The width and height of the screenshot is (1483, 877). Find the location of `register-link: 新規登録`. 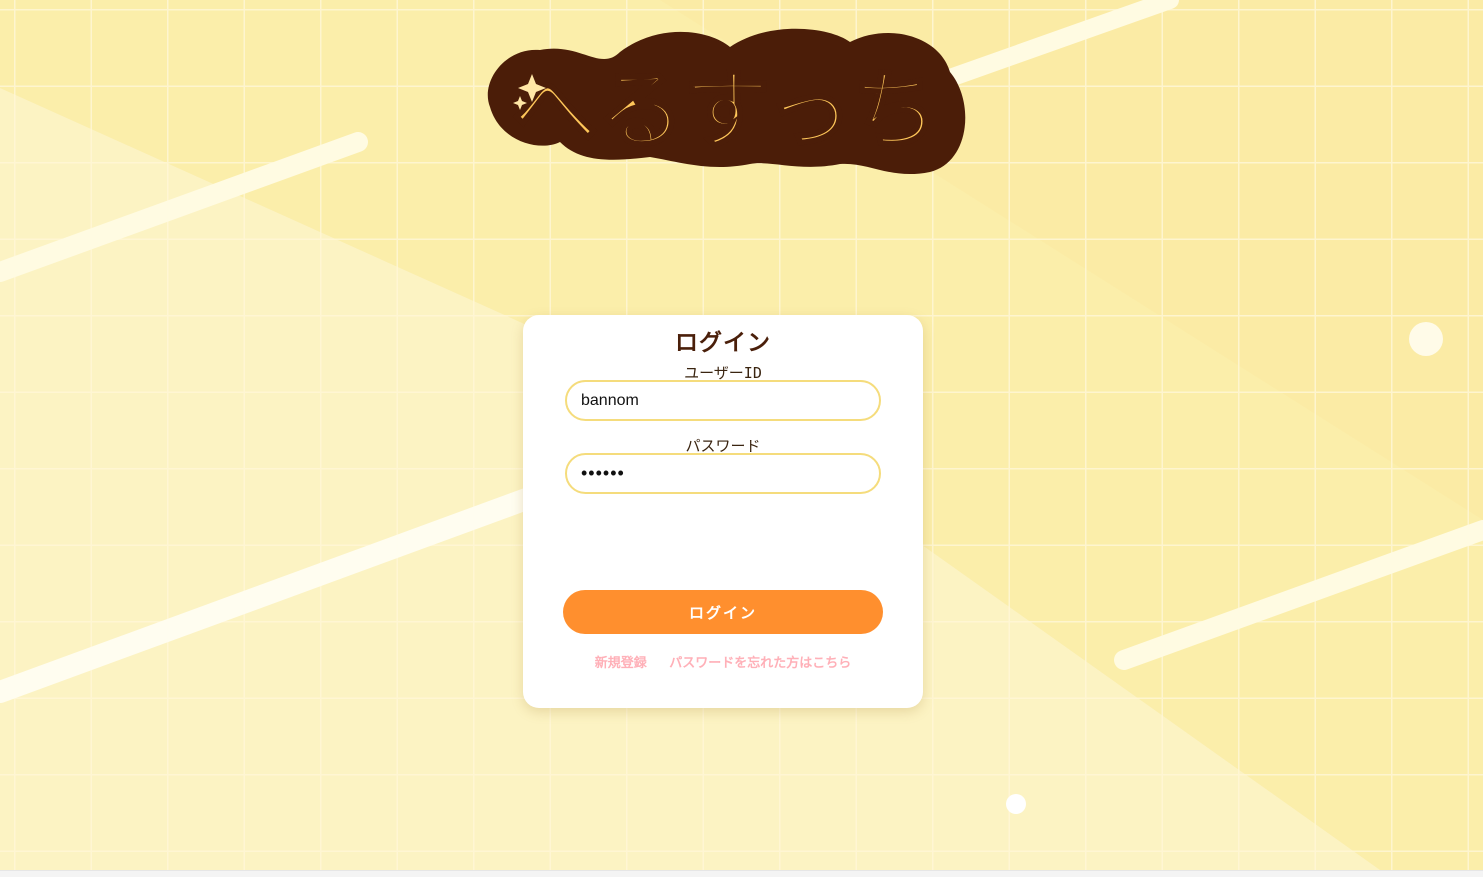

register-link: 新規登録 is located at coordinates (621, 663).